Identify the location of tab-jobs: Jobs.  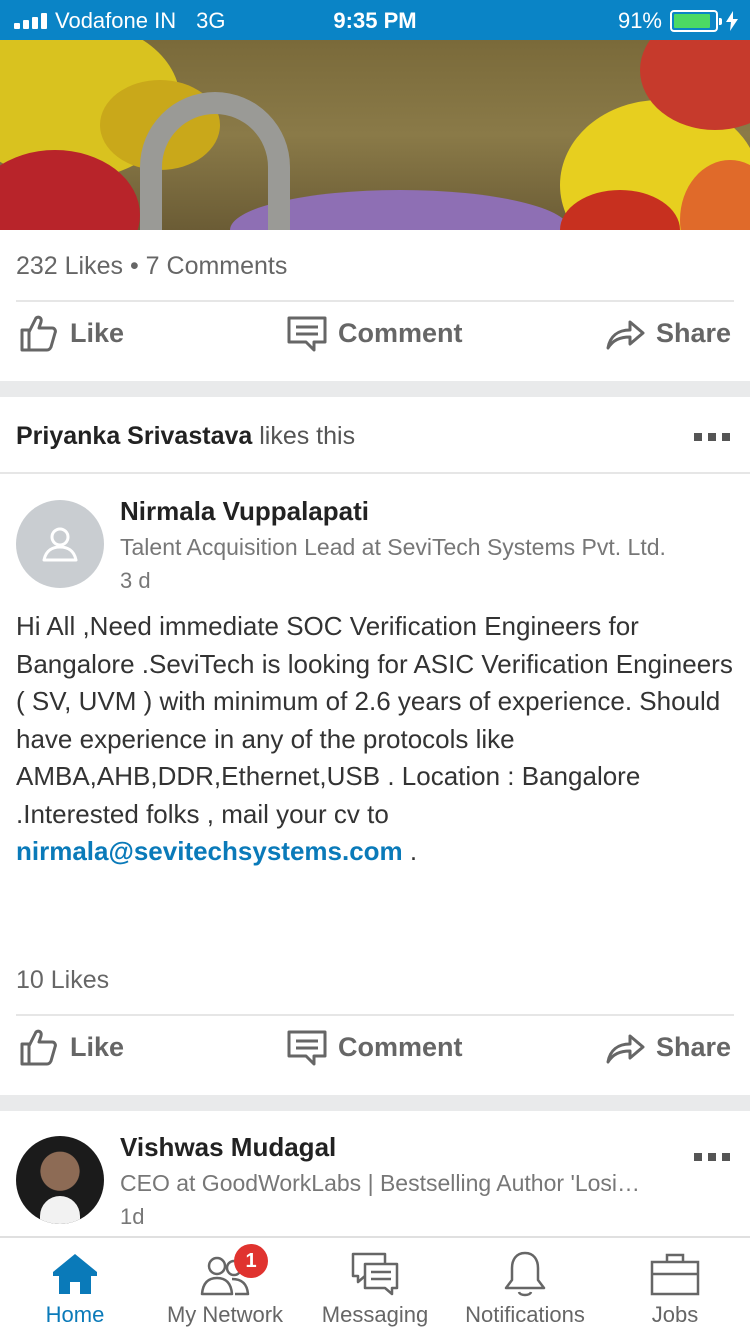
(675, 1289).